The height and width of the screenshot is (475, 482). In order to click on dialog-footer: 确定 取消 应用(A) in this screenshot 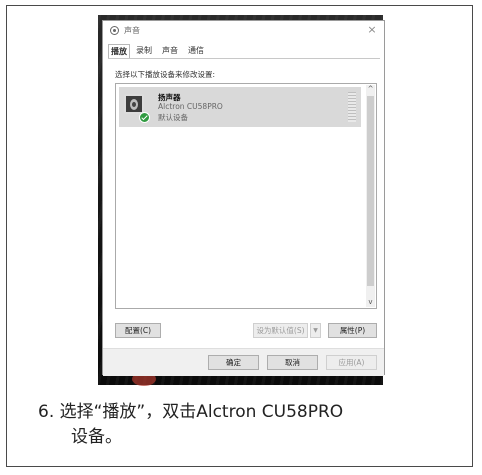, I will do `click(243, 362)`.